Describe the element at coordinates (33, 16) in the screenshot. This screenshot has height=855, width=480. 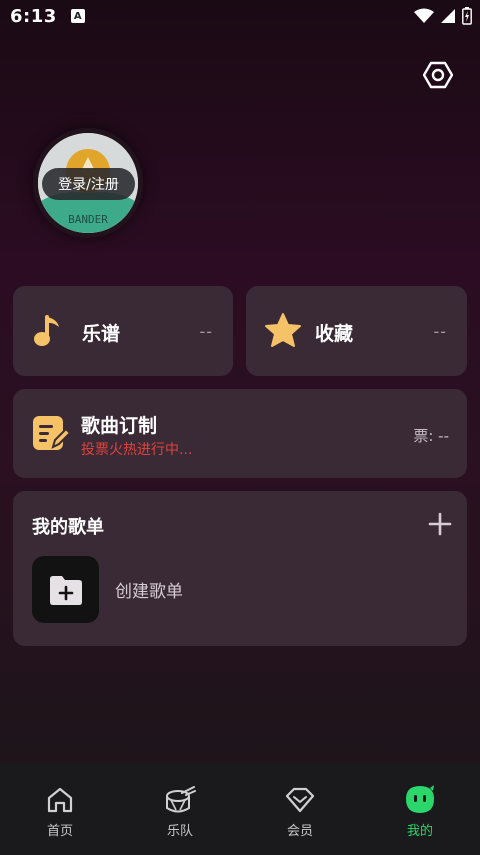
I see `status-time: 6:13` at that location.